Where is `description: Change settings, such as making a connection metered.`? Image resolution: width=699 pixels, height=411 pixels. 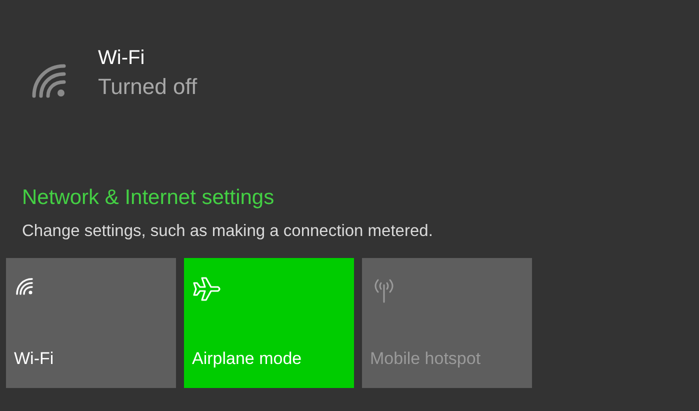 description: Change settings, such as making a connection metered. is located at coordinates (227, 231).